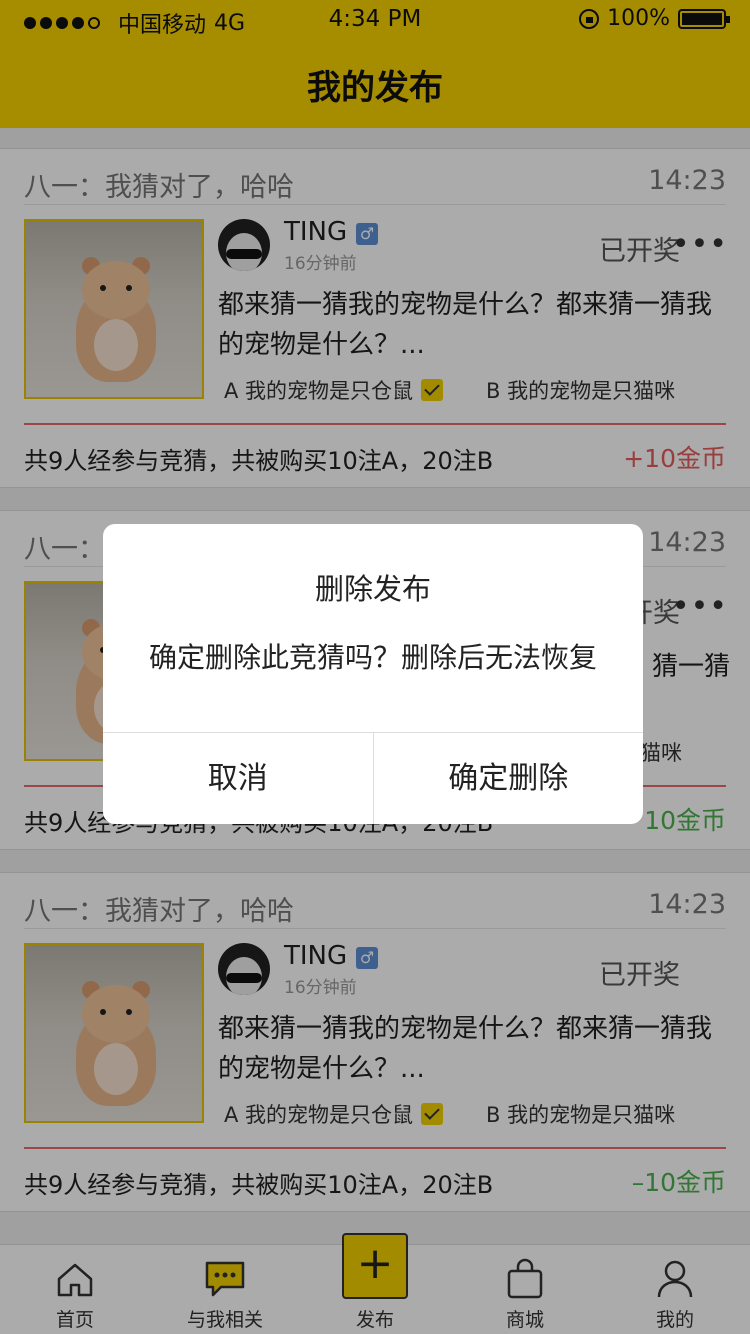  Describe the element at coordinates (372, 657) in the screenshot. I see `dialog-message: 确定删除此竞猜吗？删除后无法恢复` at that location.